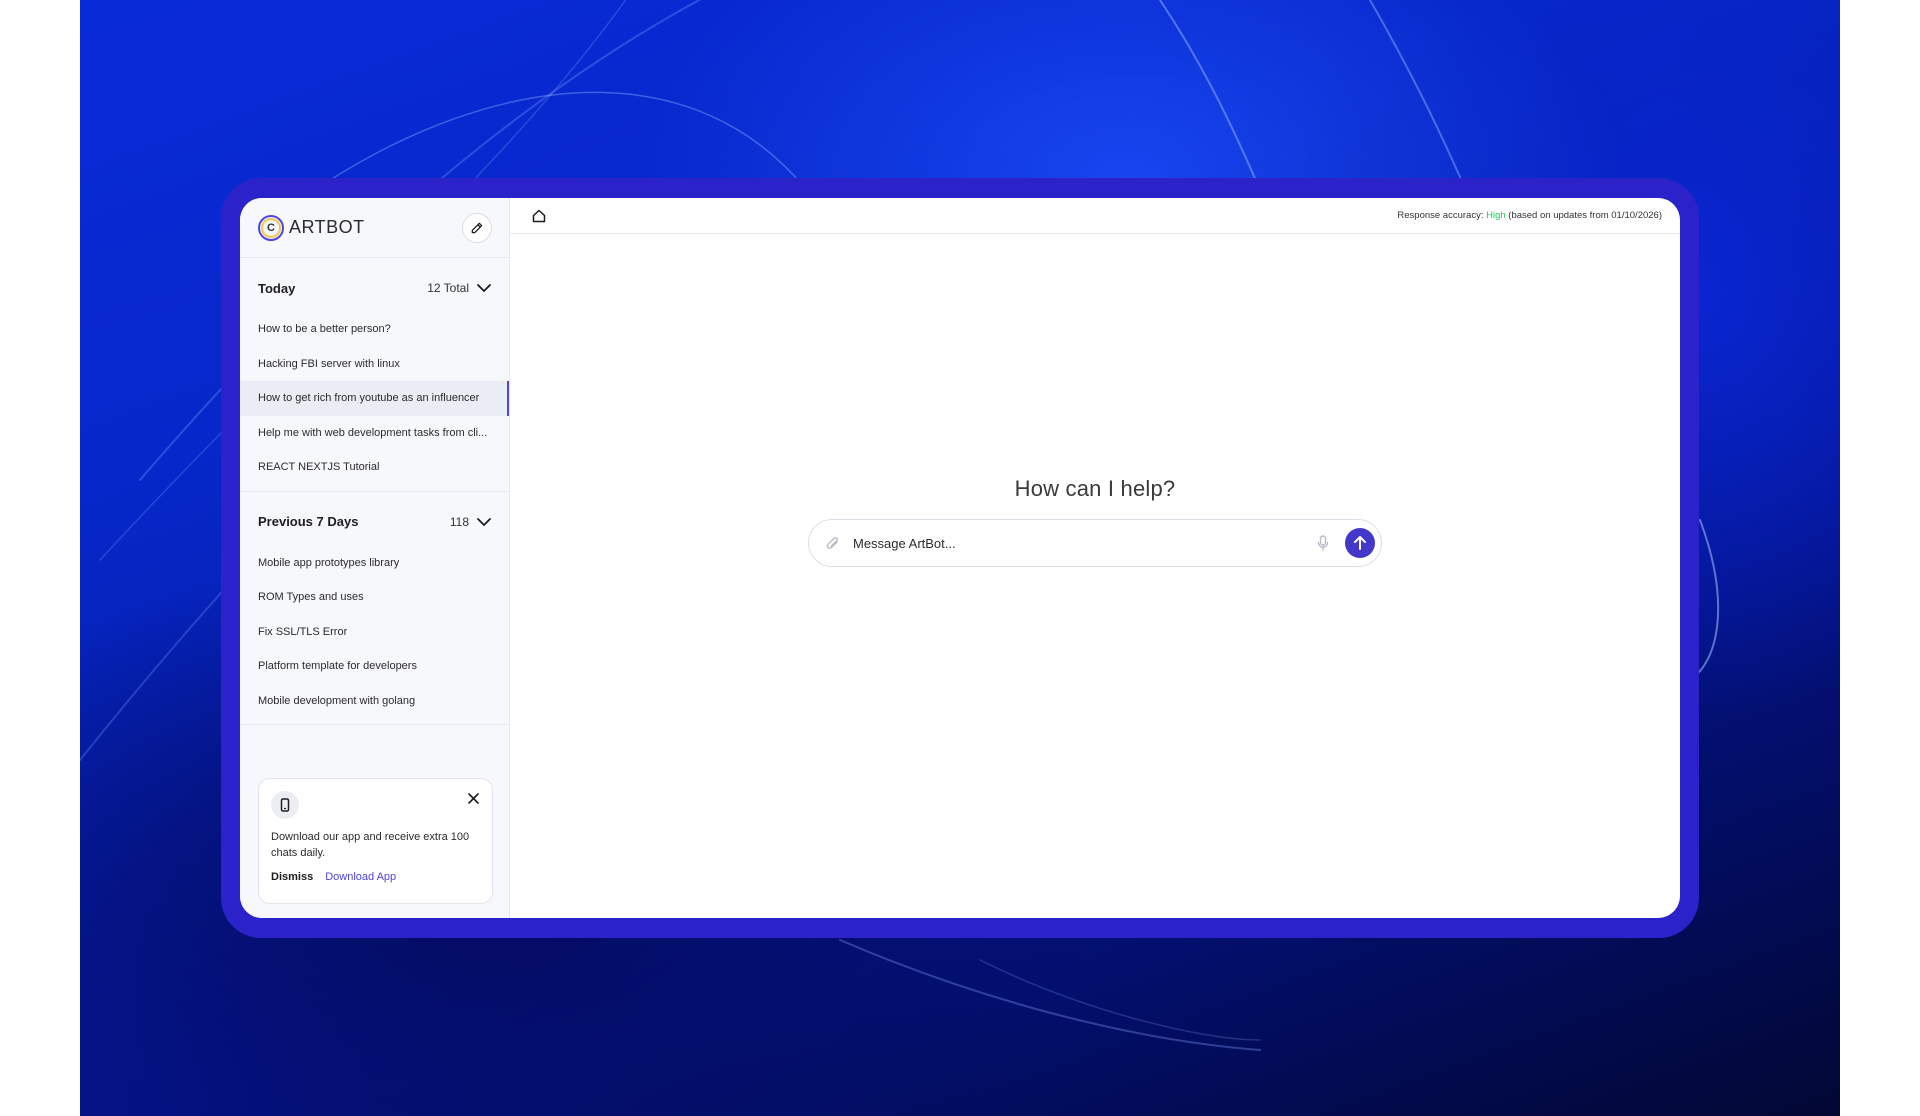  What do you see at coordinates (459, 521) in the screenshot?
I see `group-count: 118` at bounding box center [459, 521].